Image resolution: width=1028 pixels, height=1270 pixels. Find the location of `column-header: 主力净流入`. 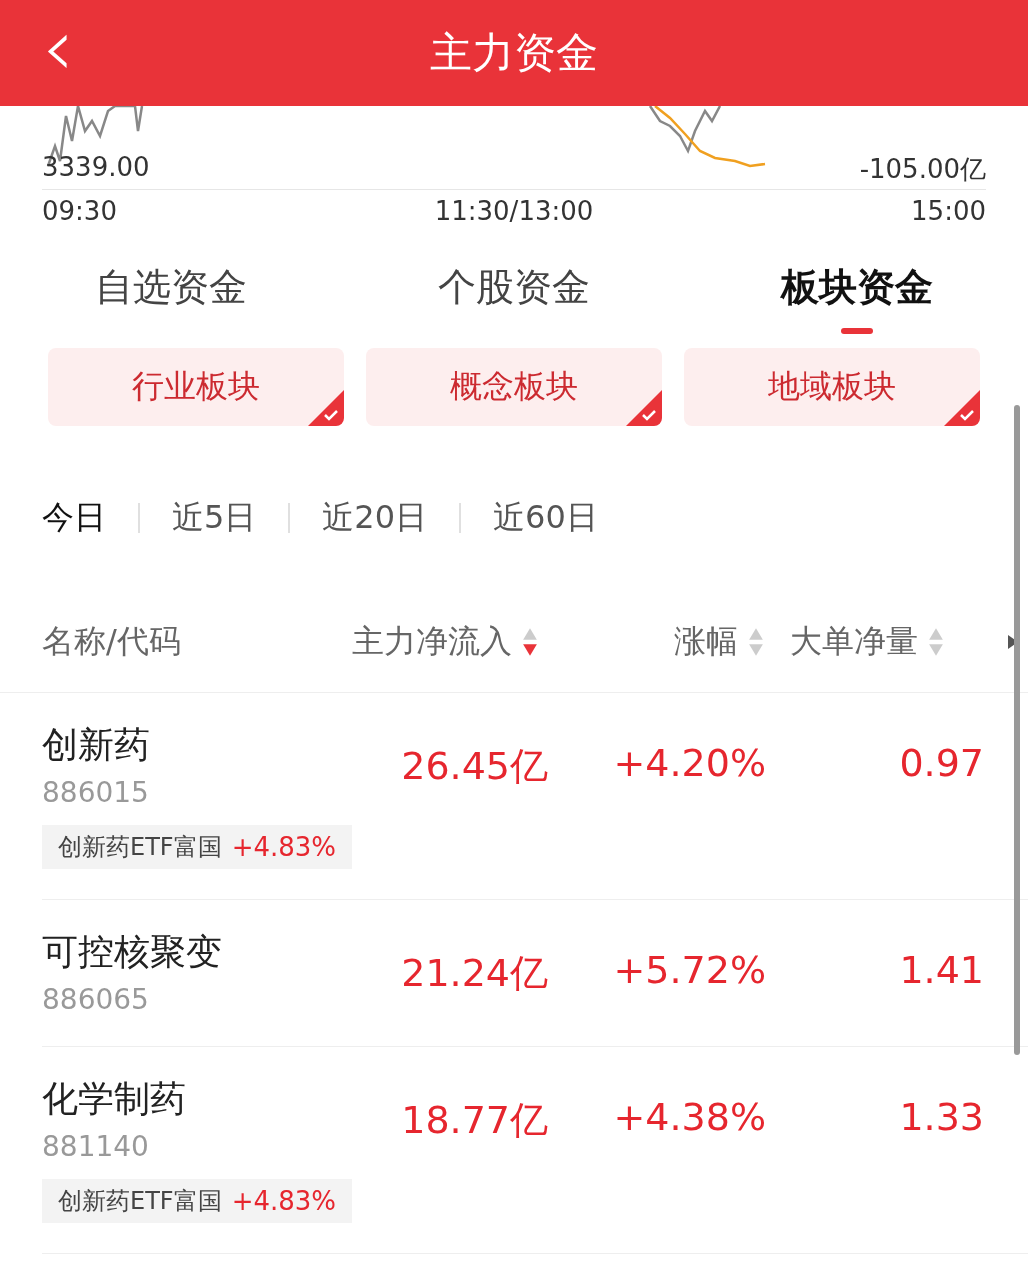

column-header: 主力净流入 is located at coordinates (432, 642).